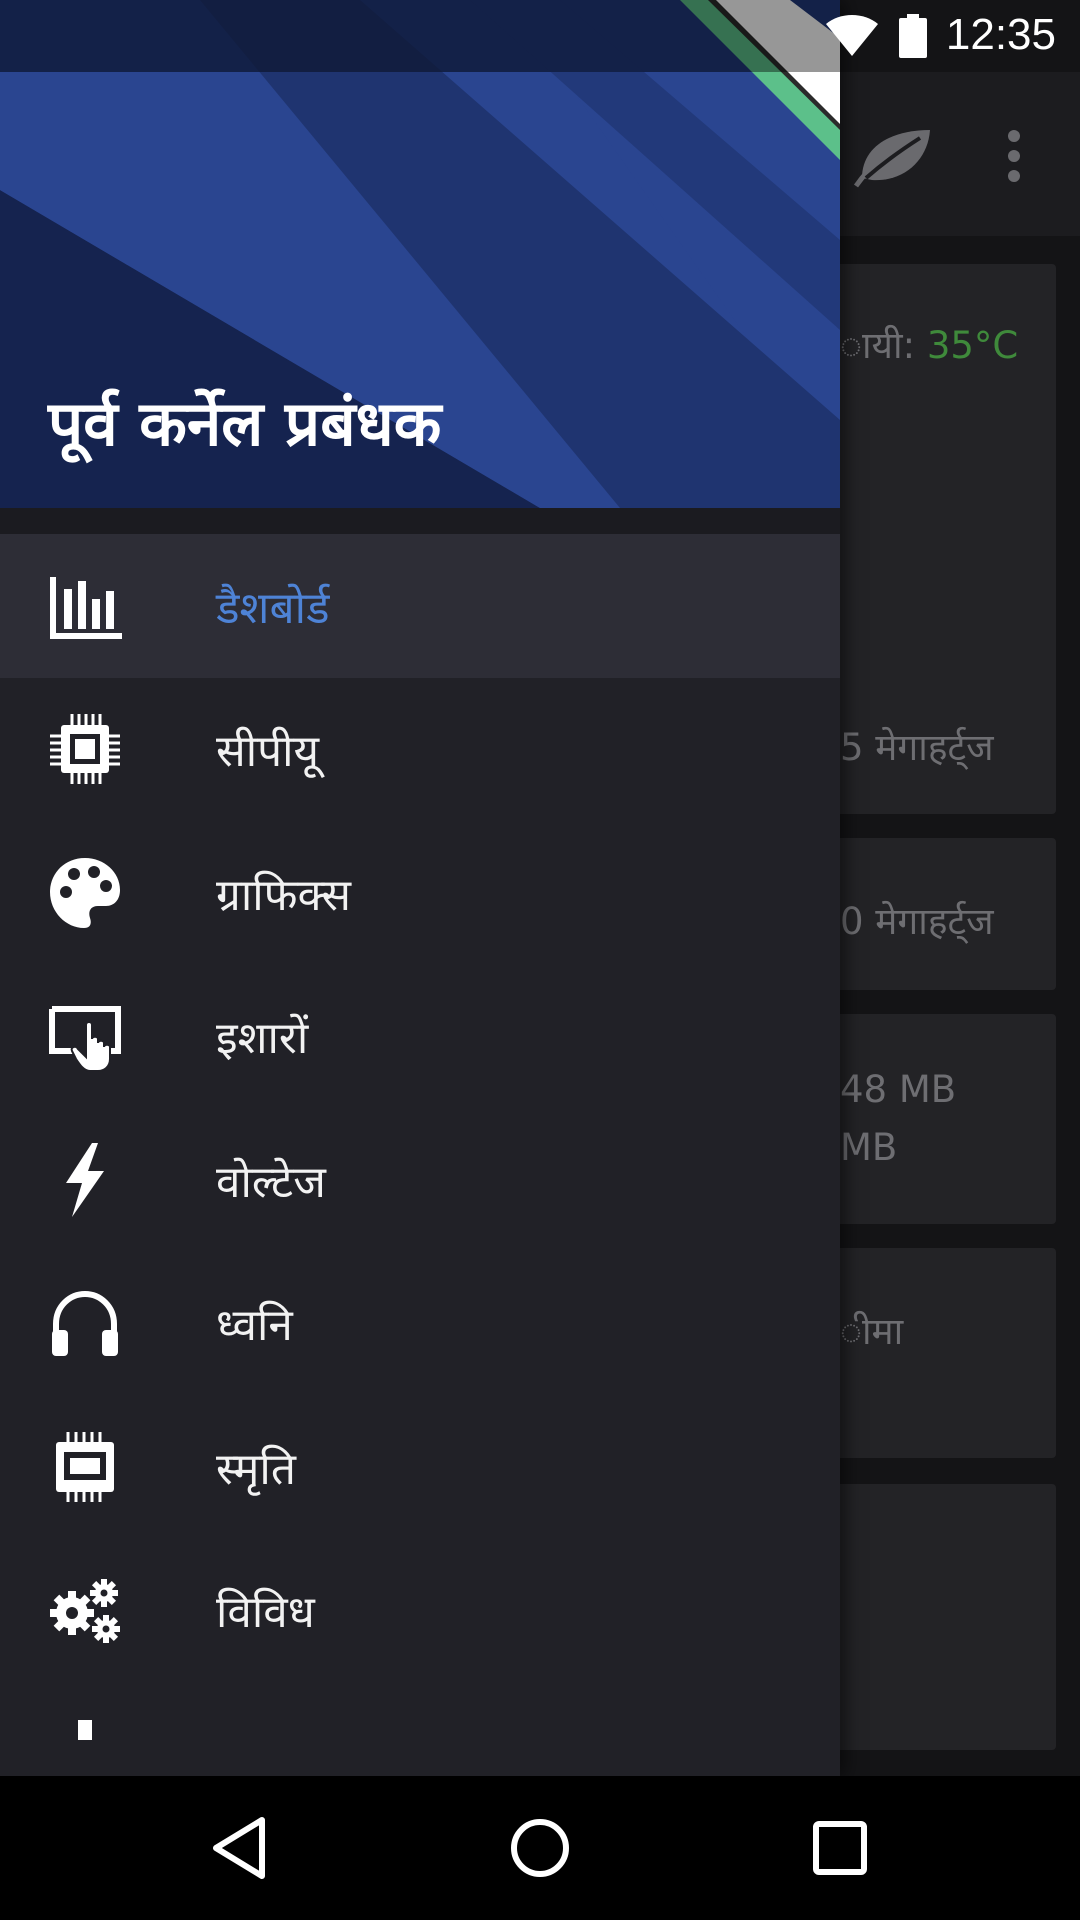  Describe the element at coordinates (420, 606) in the screenshot. I see `drawer-item-dashboard: डैशबोर्ड` at that location.